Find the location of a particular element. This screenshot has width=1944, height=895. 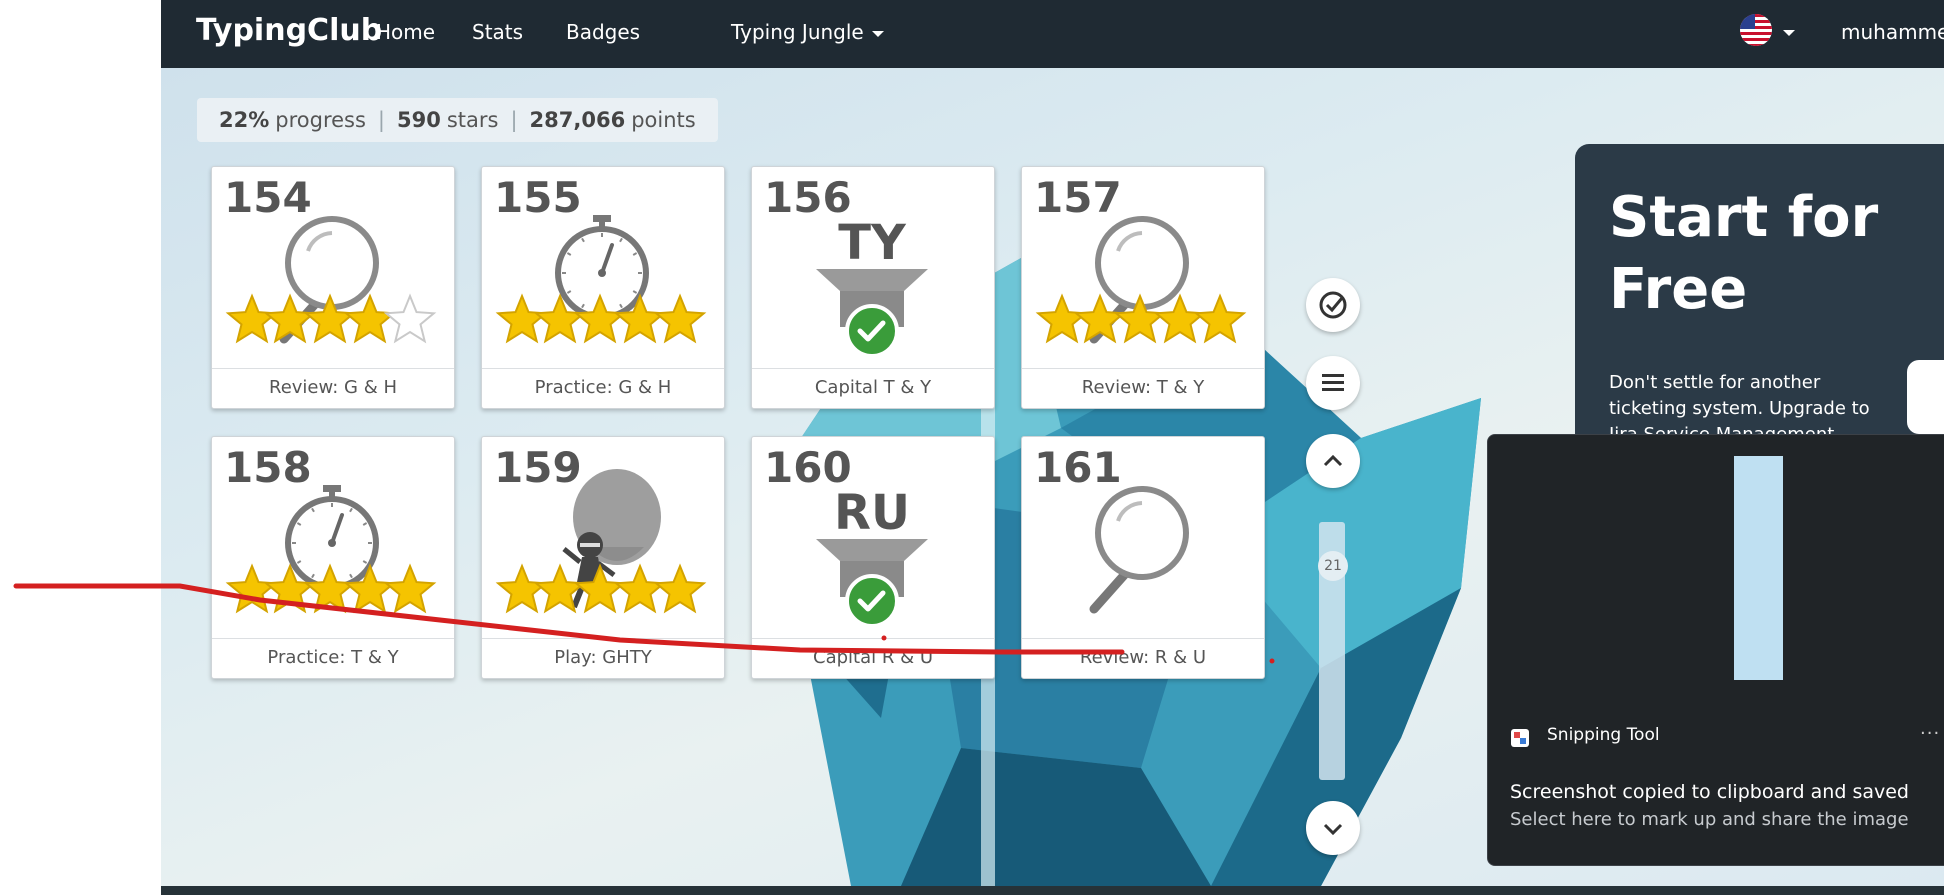

lesson-card-155: 155 Practice: G & H is located at coordinates (603, 287).